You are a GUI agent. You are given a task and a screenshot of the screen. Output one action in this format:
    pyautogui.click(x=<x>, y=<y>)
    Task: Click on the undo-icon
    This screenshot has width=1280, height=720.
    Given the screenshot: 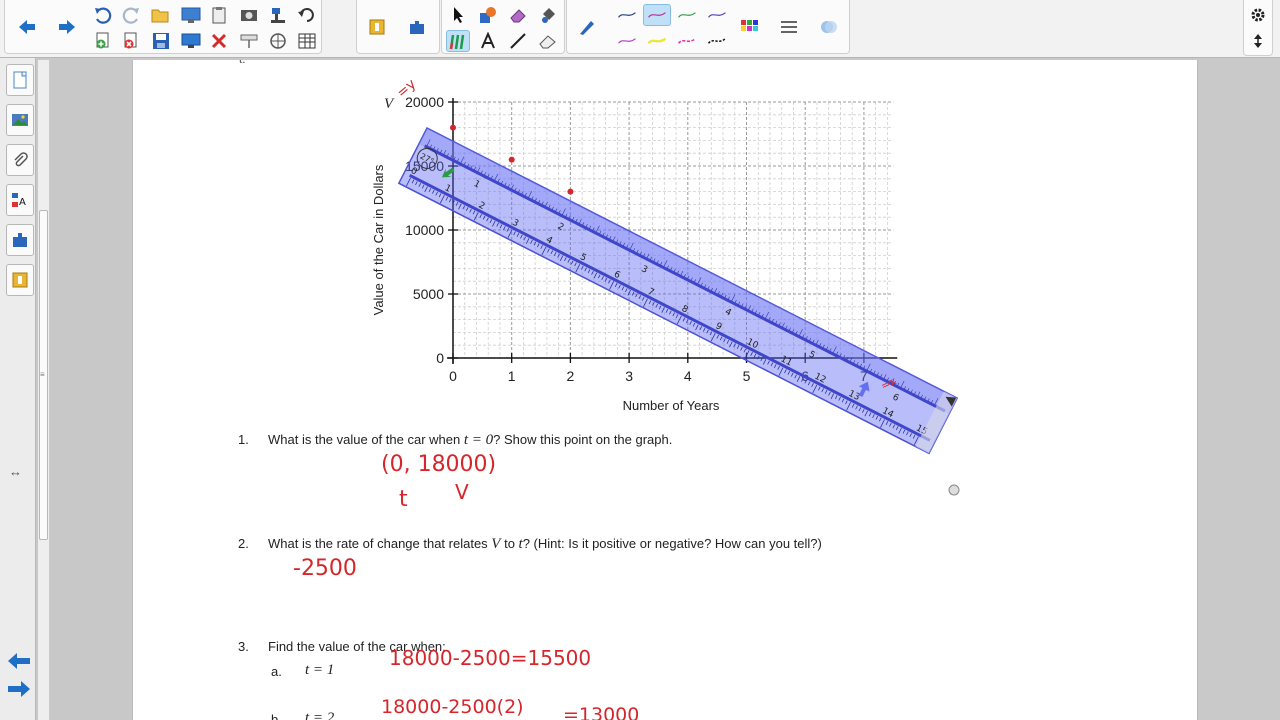 What is the action you would take?
    pyautogui.click(x=103, y=15)
    